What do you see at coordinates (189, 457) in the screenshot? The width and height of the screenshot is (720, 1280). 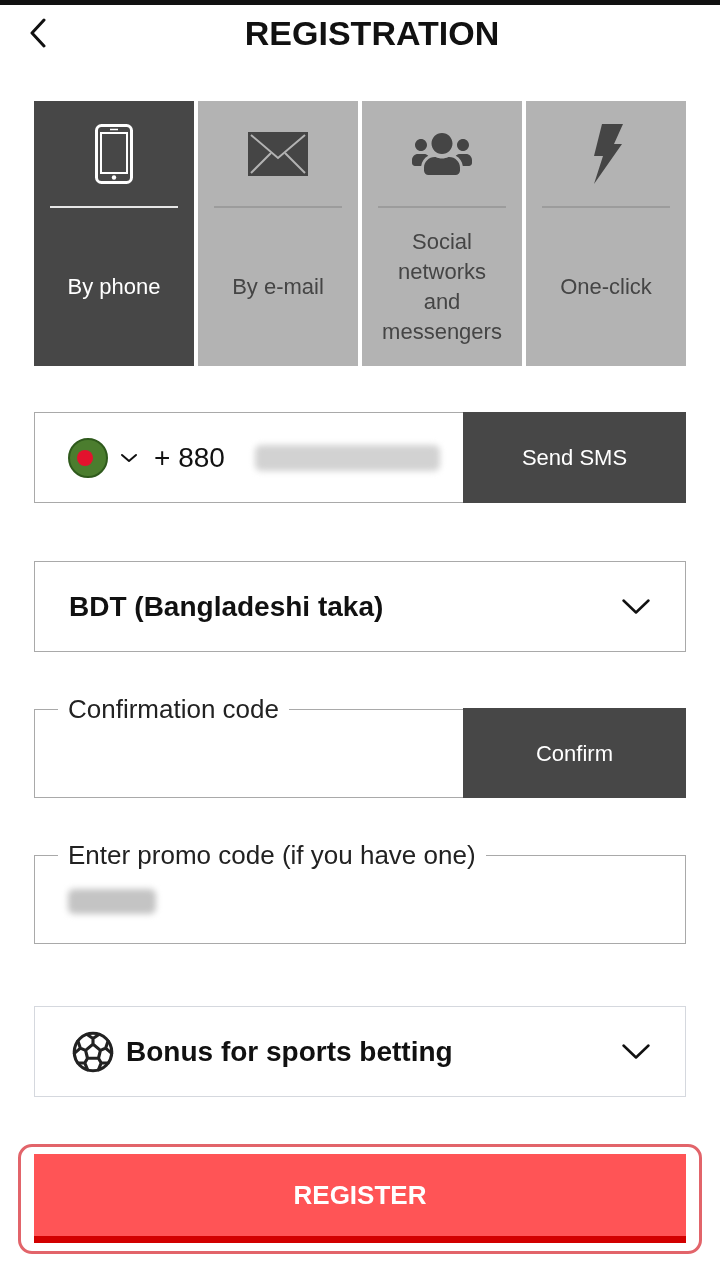 I see `country-code: + 880` at bounding box center [189, 457].